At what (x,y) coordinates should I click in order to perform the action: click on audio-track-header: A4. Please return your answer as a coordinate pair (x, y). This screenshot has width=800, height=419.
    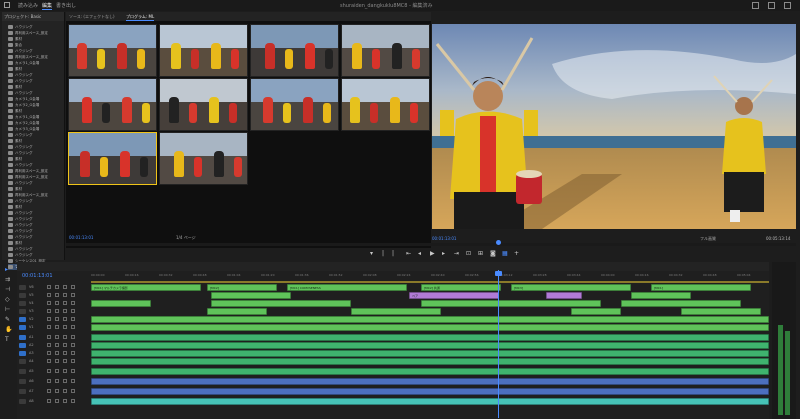
    Looking at the image, I should click on (53, 361).